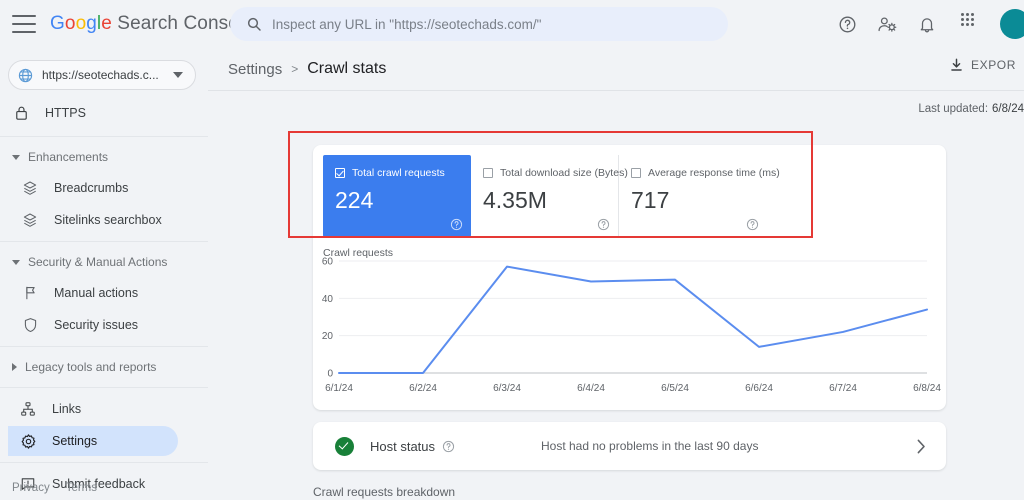 The height and width of the screenshot is (500, 1024). Describe the element at coordinates (104, 157) in the screenshot. I see `sidebar-group-enhancements: Enhancements` at that location.